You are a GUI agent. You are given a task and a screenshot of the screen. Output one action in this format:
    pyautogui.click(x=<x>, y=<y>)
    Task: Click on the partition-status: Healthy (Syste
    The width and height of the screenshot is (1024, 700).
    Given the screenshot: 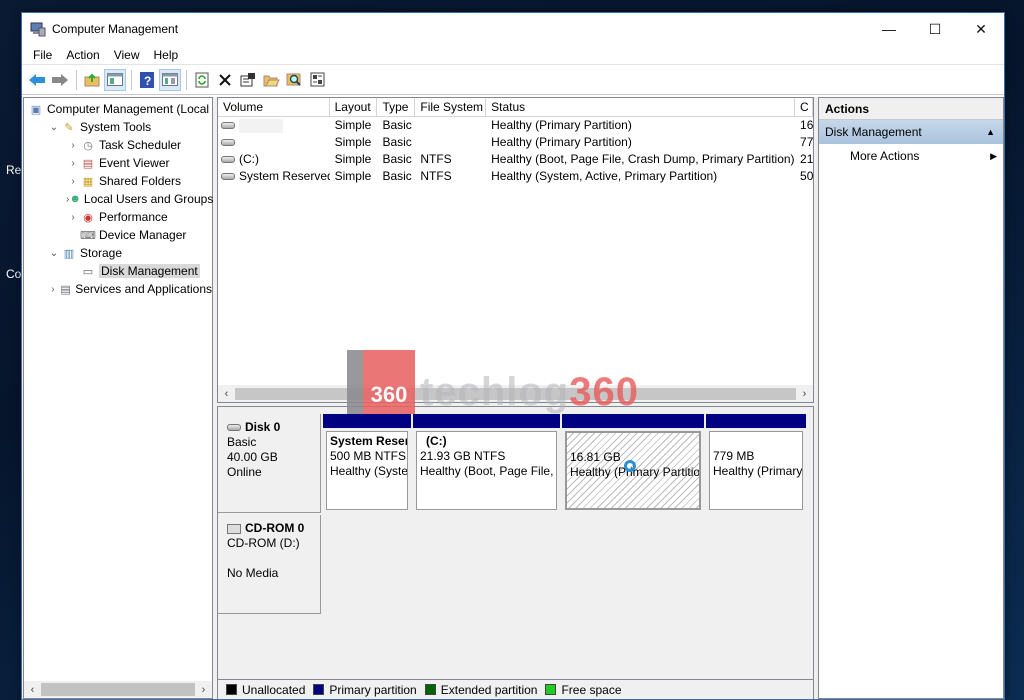 What is the action you would take?
    pyautogui.click(x=369, y=471)
    